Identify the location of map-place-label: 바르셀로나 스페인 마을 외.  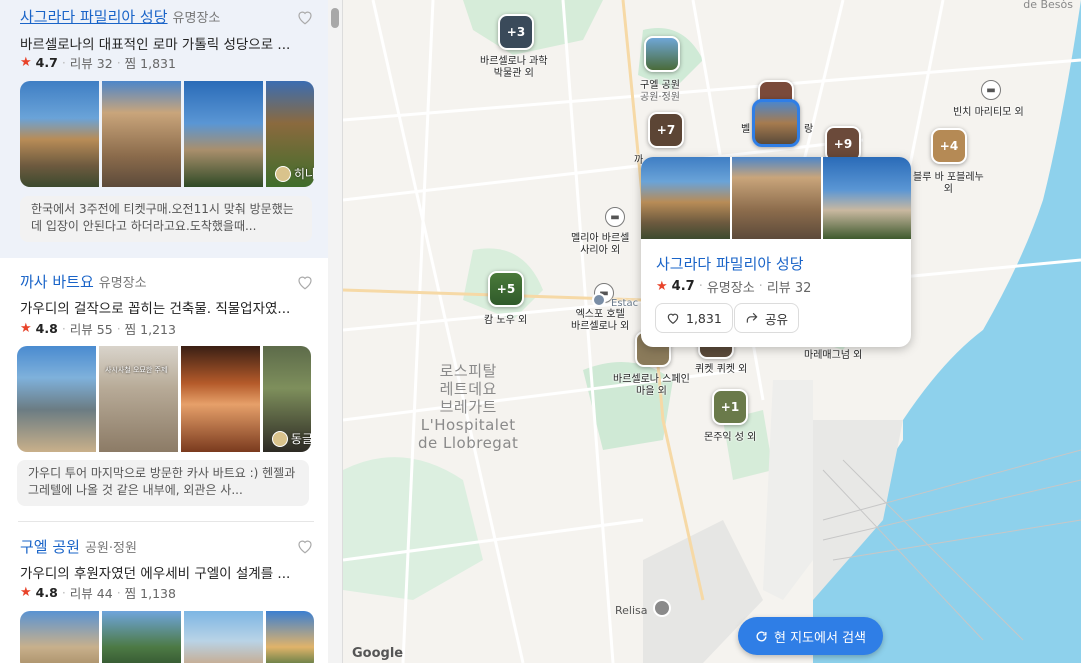
(651, 386).